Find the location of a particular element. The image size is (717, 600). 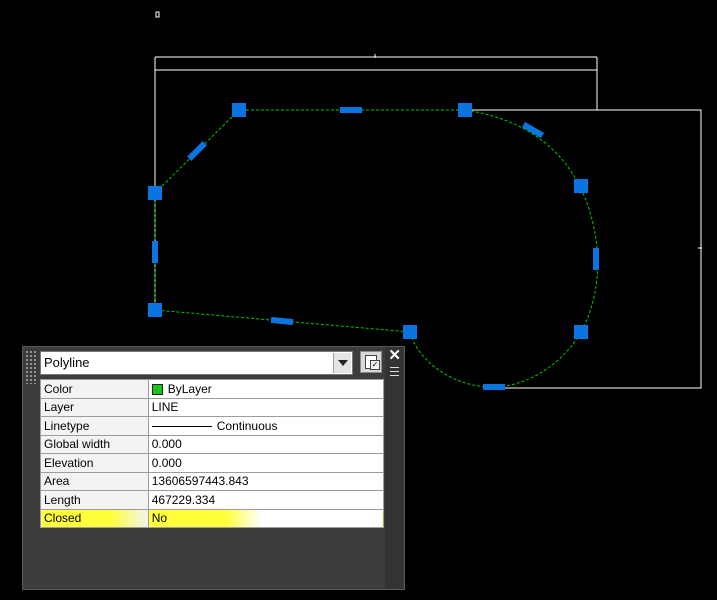

property-row-area: Area 13606597443.843 is located at coordinates (212, 481).